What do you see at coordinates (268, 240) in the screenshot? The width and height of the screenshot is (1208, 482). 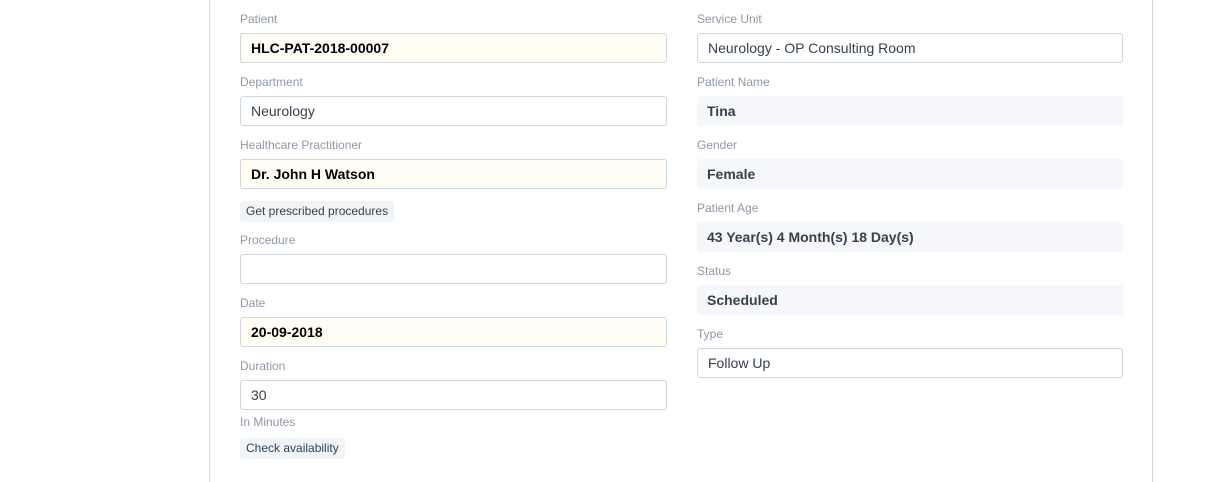 I see `procedure-label: Procedure` at bounding box center [268, 240].